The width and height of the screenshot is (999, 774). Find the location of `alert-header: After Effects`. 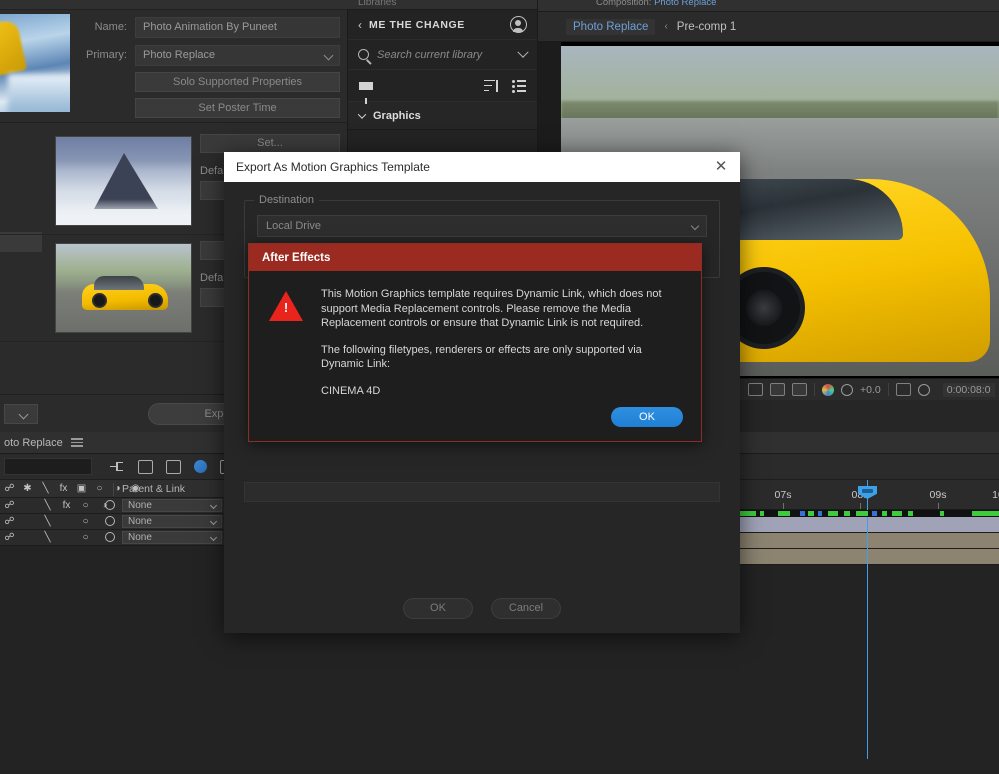

alert-header: After Effects is located at coordinates (475, 257).